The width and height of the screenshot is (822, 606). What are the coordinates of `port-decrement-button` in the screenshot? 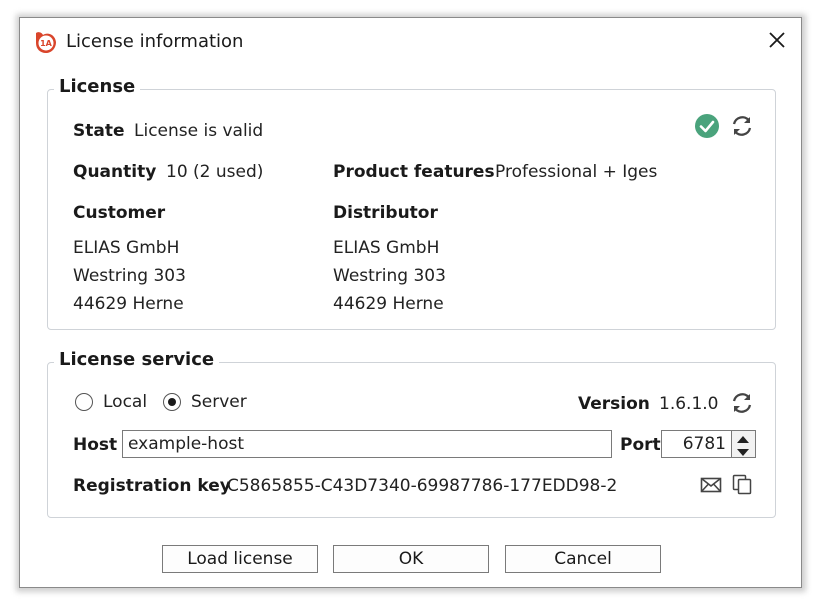 It's located at (743, 450).